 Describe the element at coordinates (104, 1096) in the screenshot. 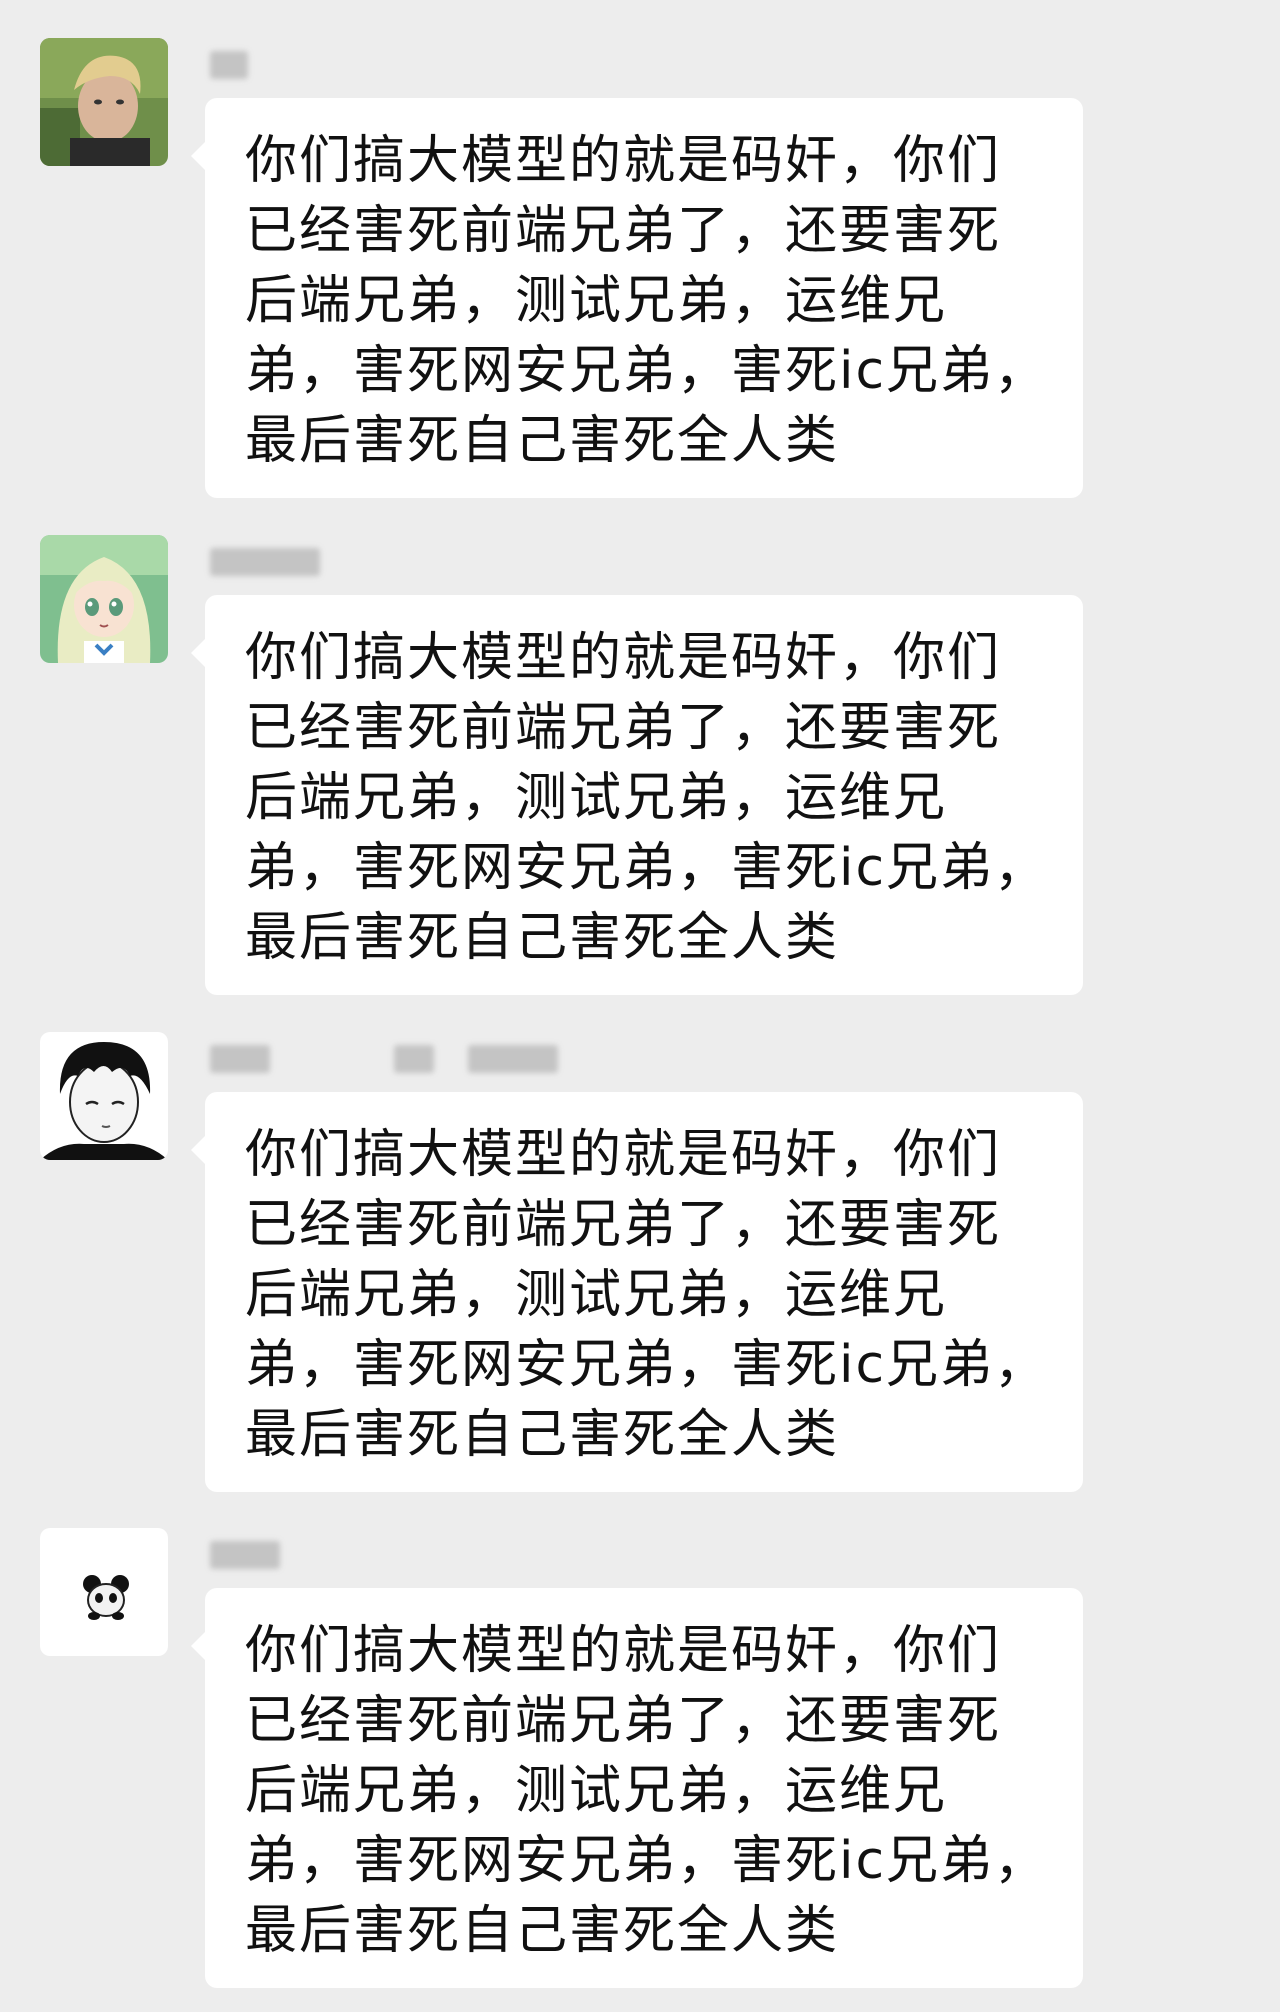

I see `anime-boy-avatar-icon` at that location.